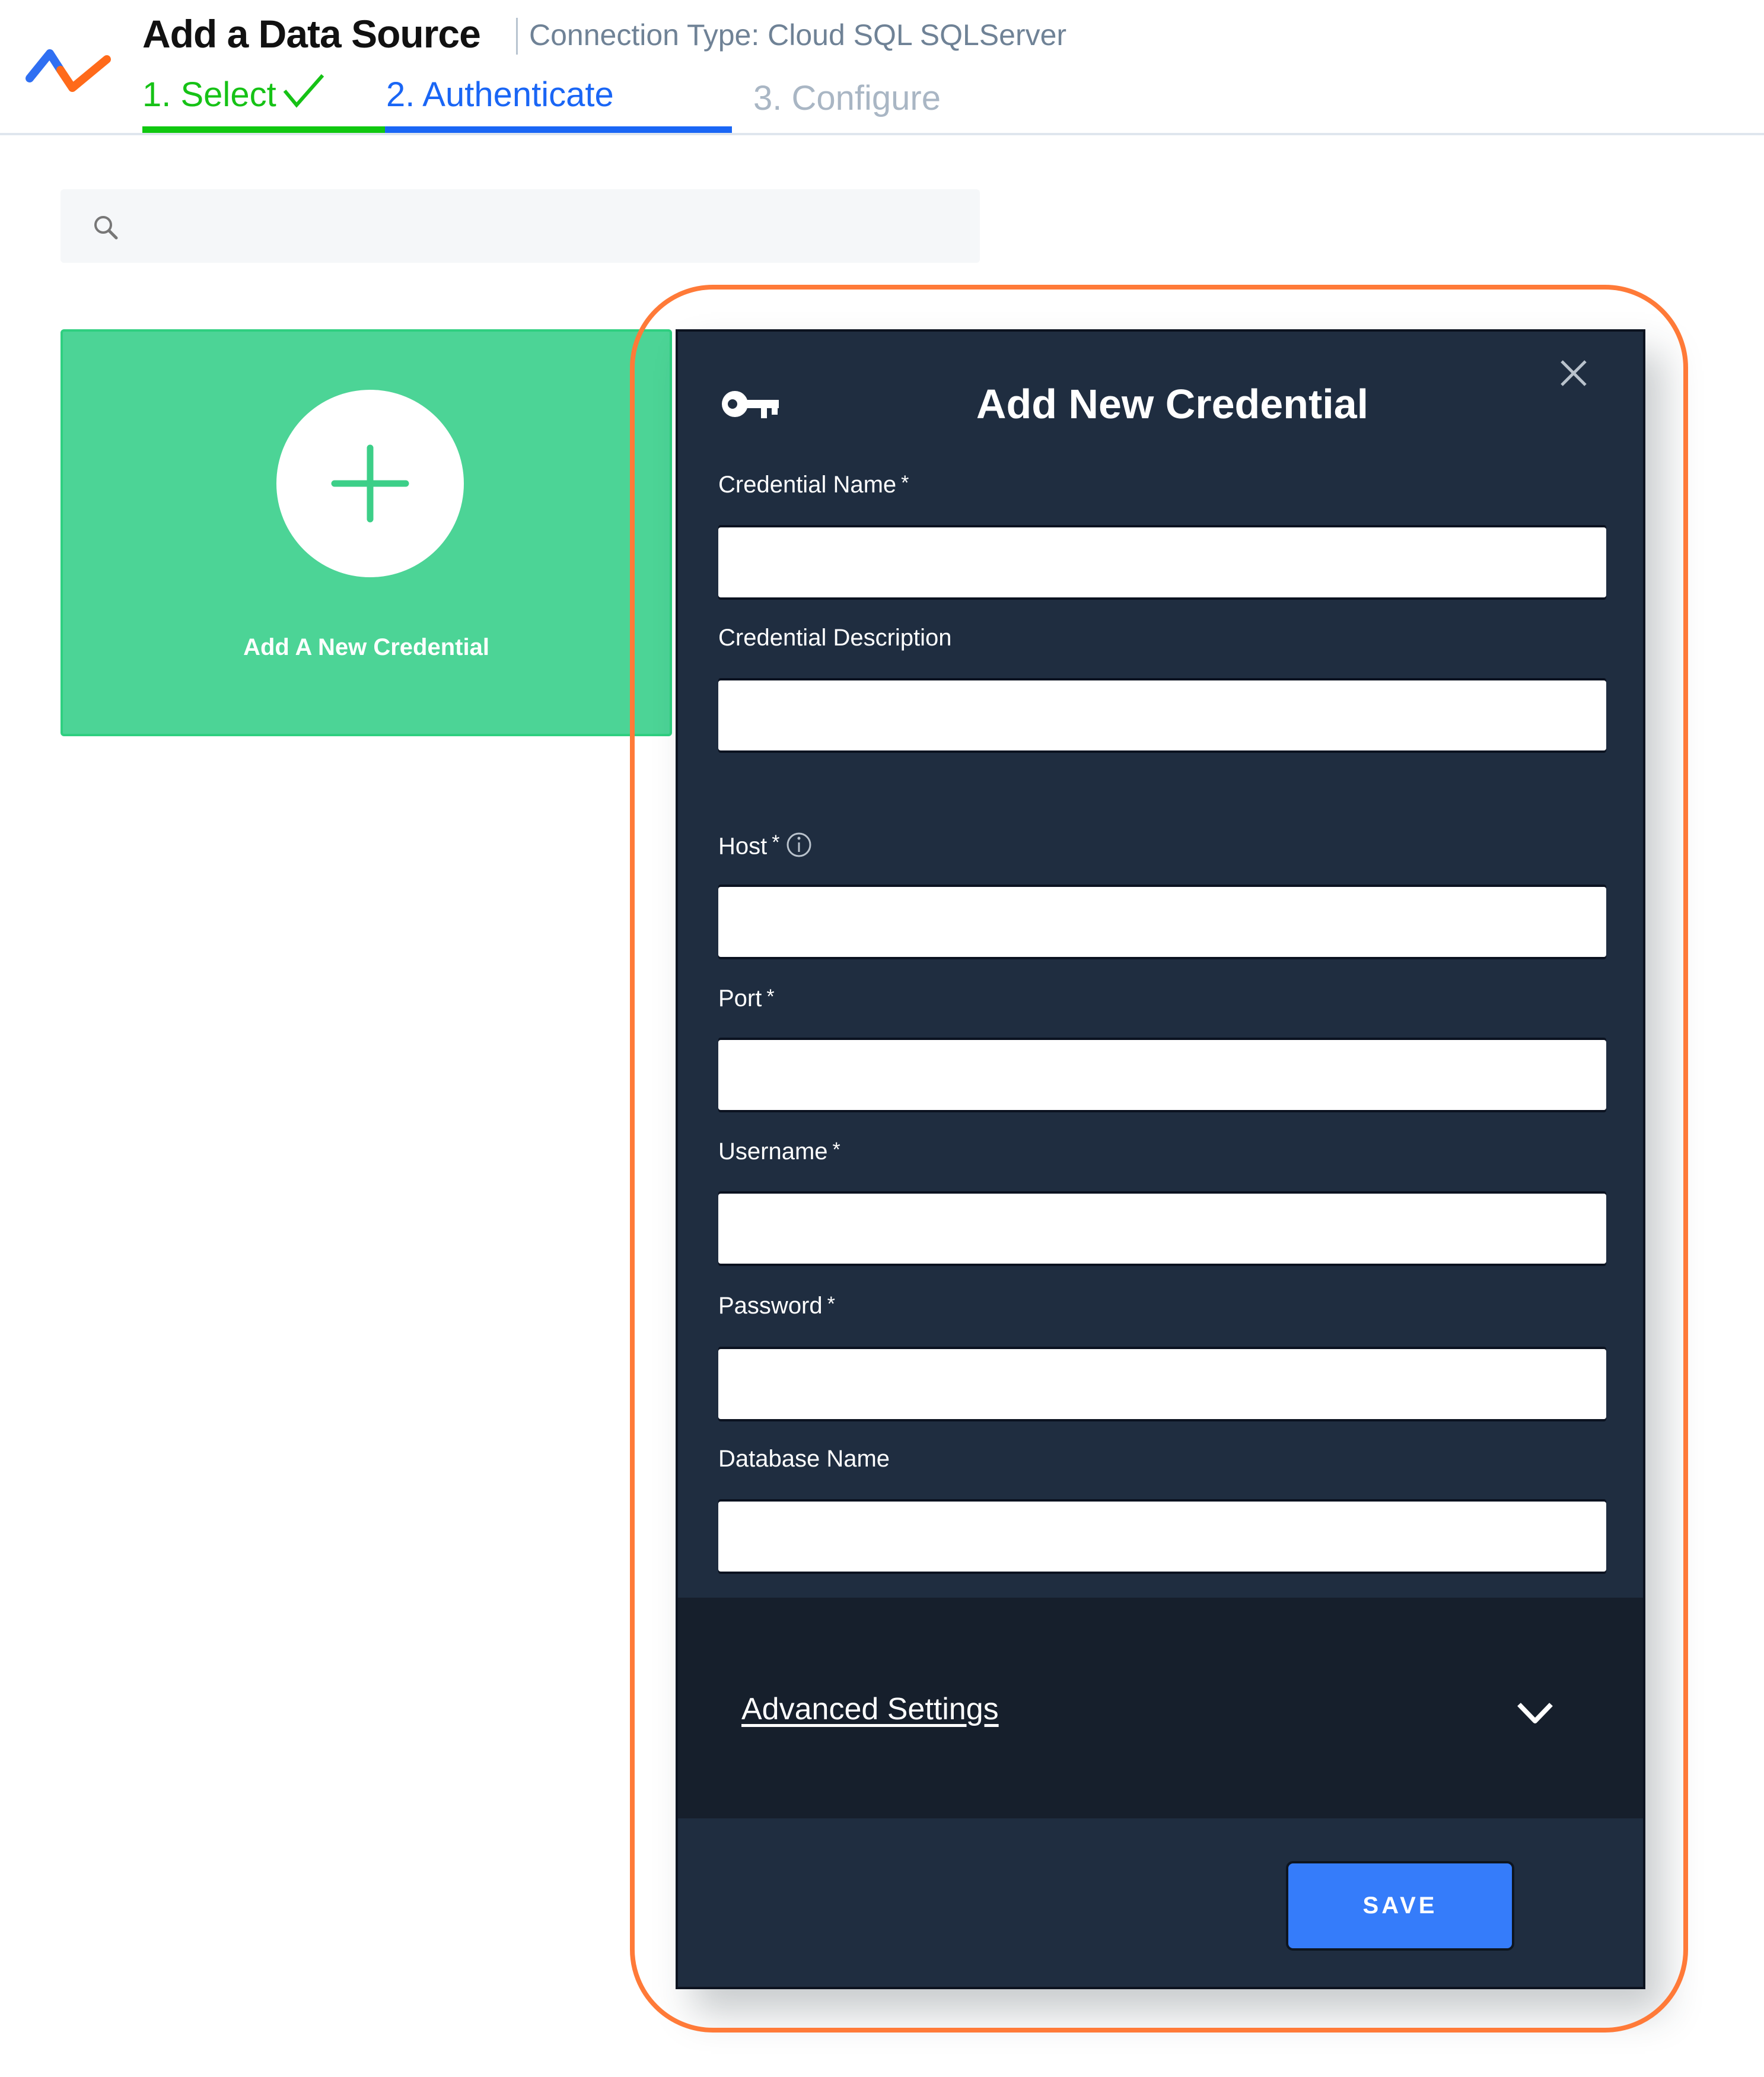 The height and width of the screenshot is (2077, 1764). I want to click on page-title: Add a Data Source, so click(312, 34).